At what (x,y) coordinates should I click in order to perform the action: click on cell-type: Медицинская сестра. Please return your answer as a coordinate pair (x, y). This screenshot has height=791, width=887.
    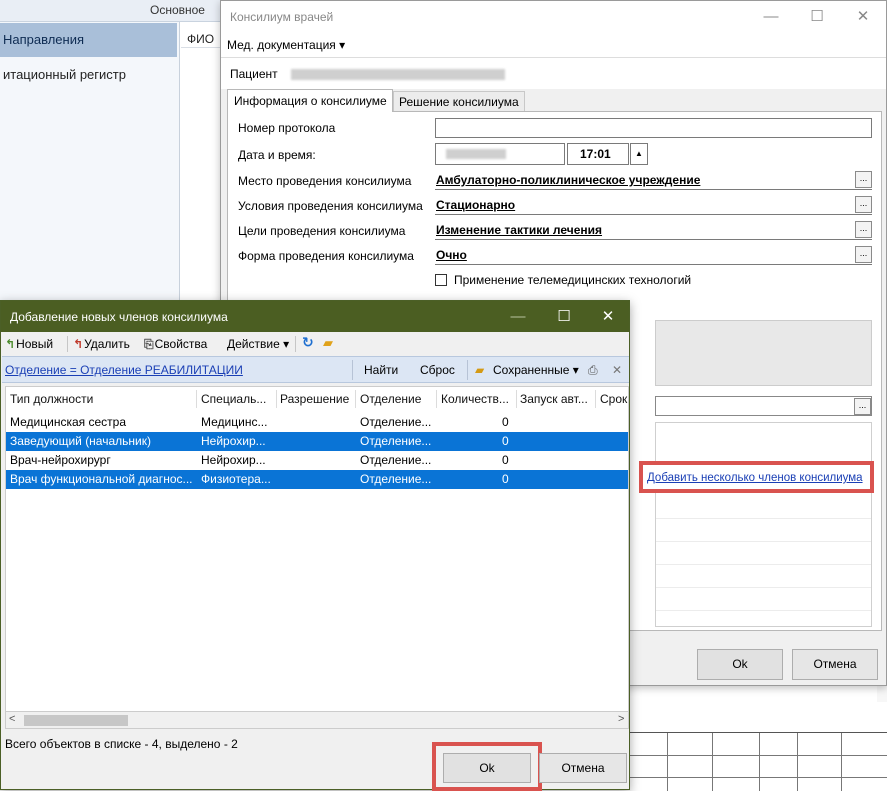
    Looking at the image, I should click on (68, 422).